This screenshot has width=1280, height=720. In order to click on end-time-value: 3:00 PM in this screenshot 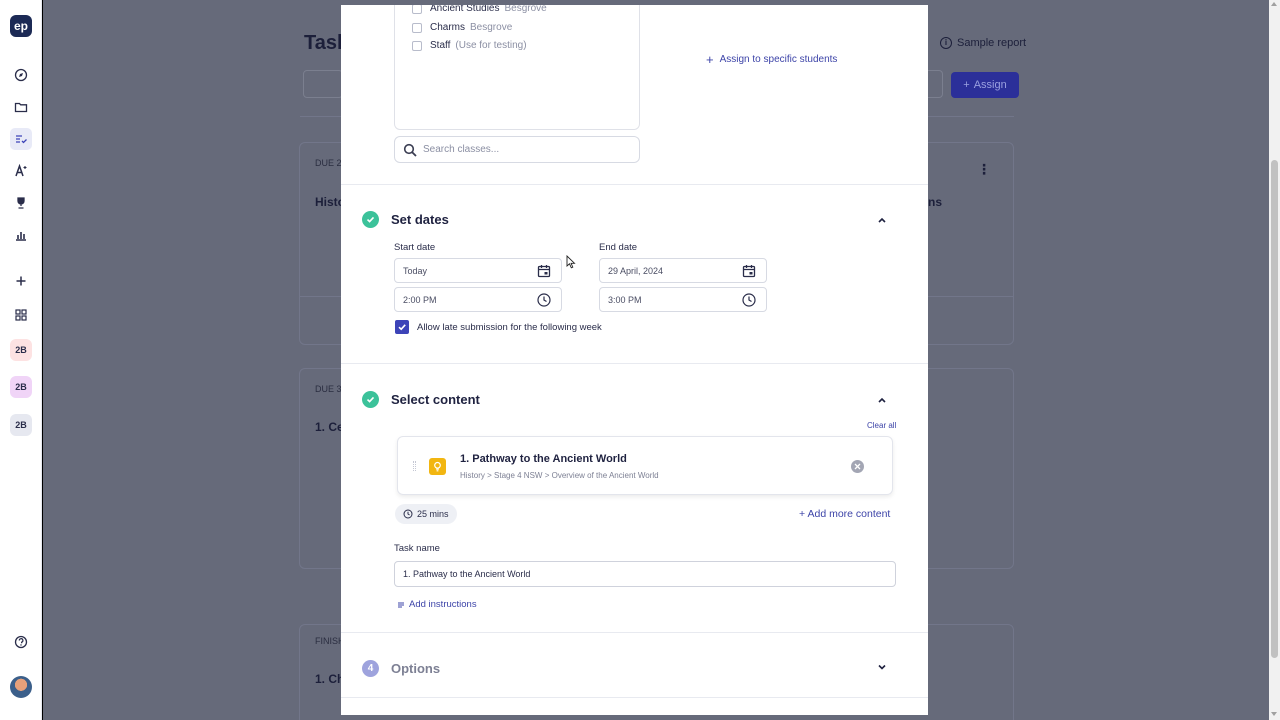, I will do `click(625, 299)`.